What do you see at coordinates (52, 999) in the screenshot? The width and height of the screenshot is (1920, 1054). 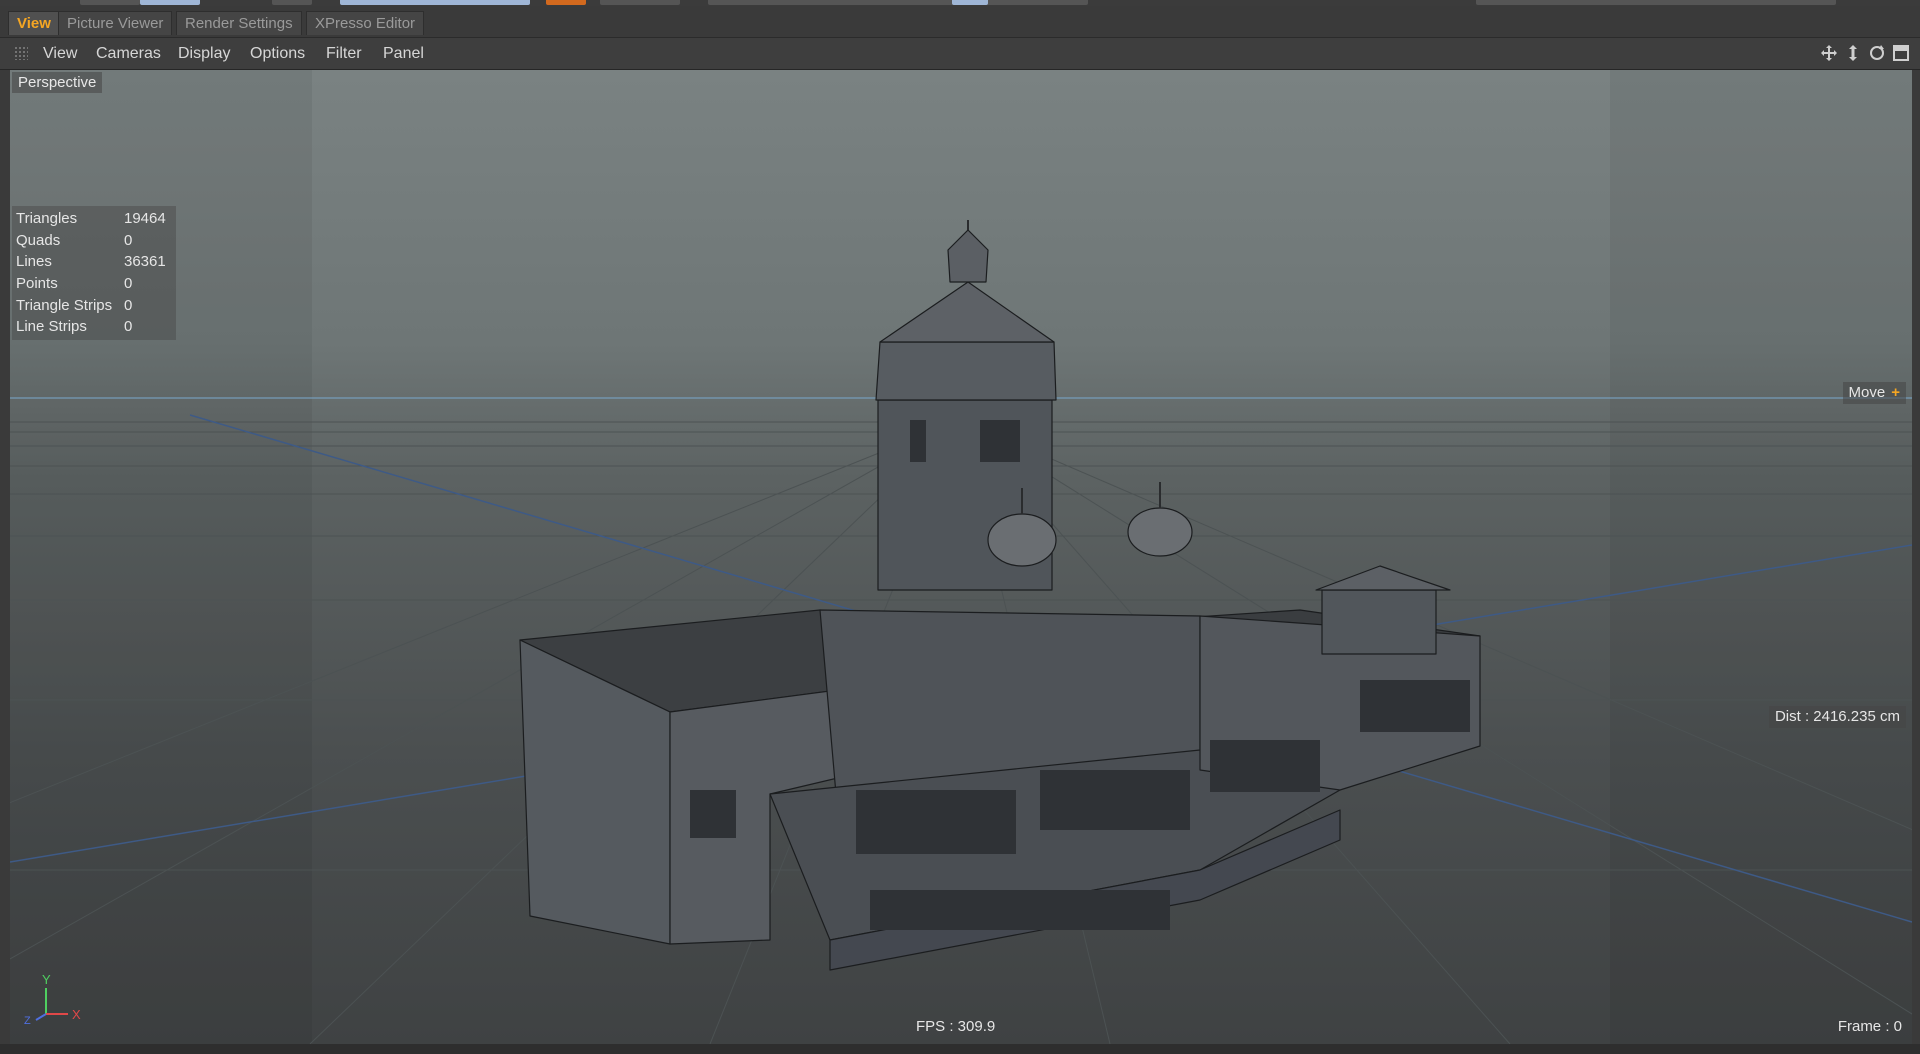 I see `axis-gizmo: Y X Z` at bounding box center [52, 999].